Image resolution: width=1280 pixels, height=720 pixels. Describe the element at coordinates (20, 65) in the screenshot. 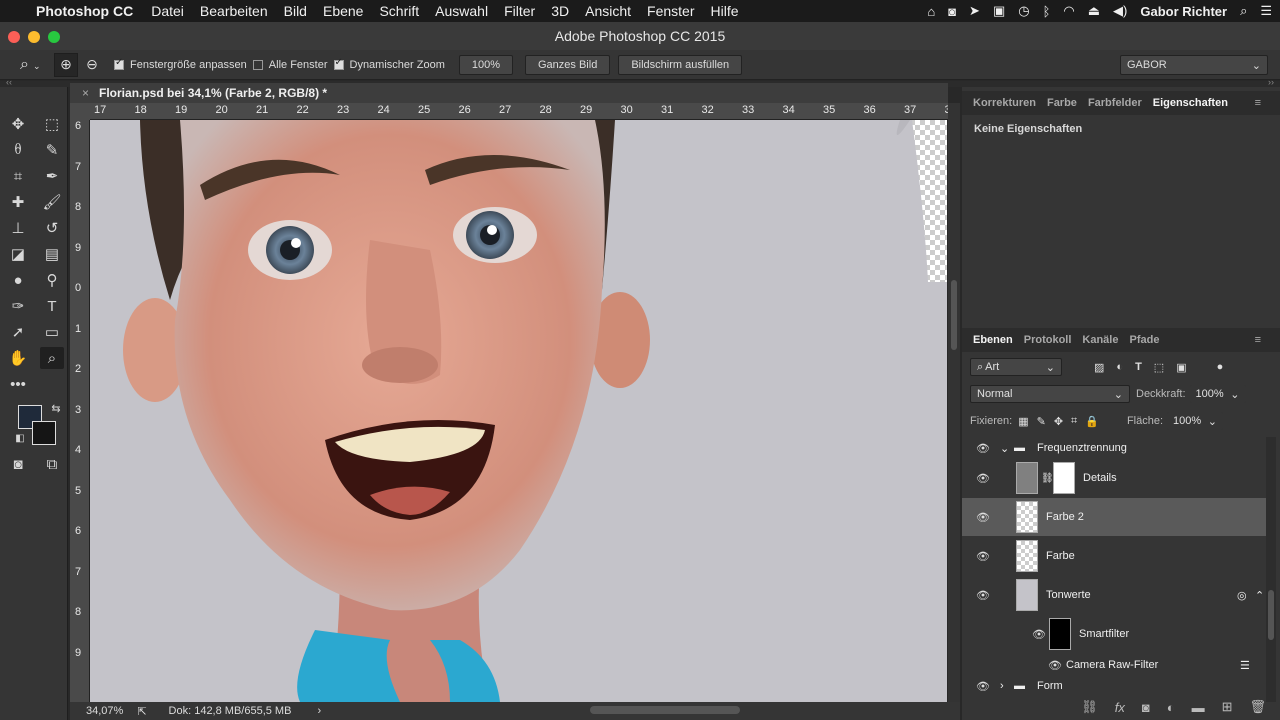

I see `zoom-tool-preset-icon: ⌕ ⌄` at that location.